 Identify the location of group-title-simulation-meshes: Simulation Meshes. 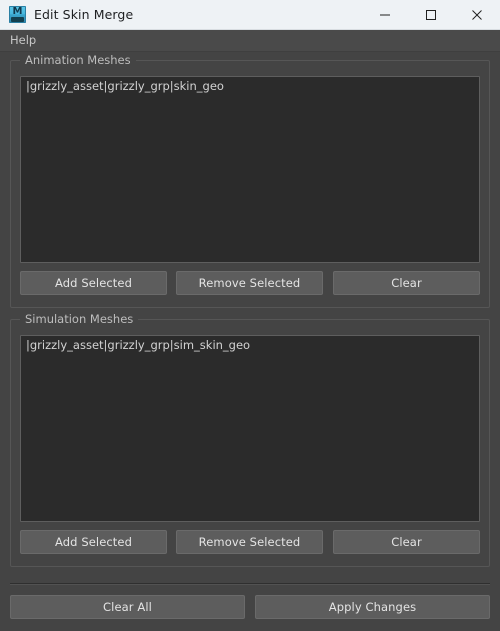
(79, 319).